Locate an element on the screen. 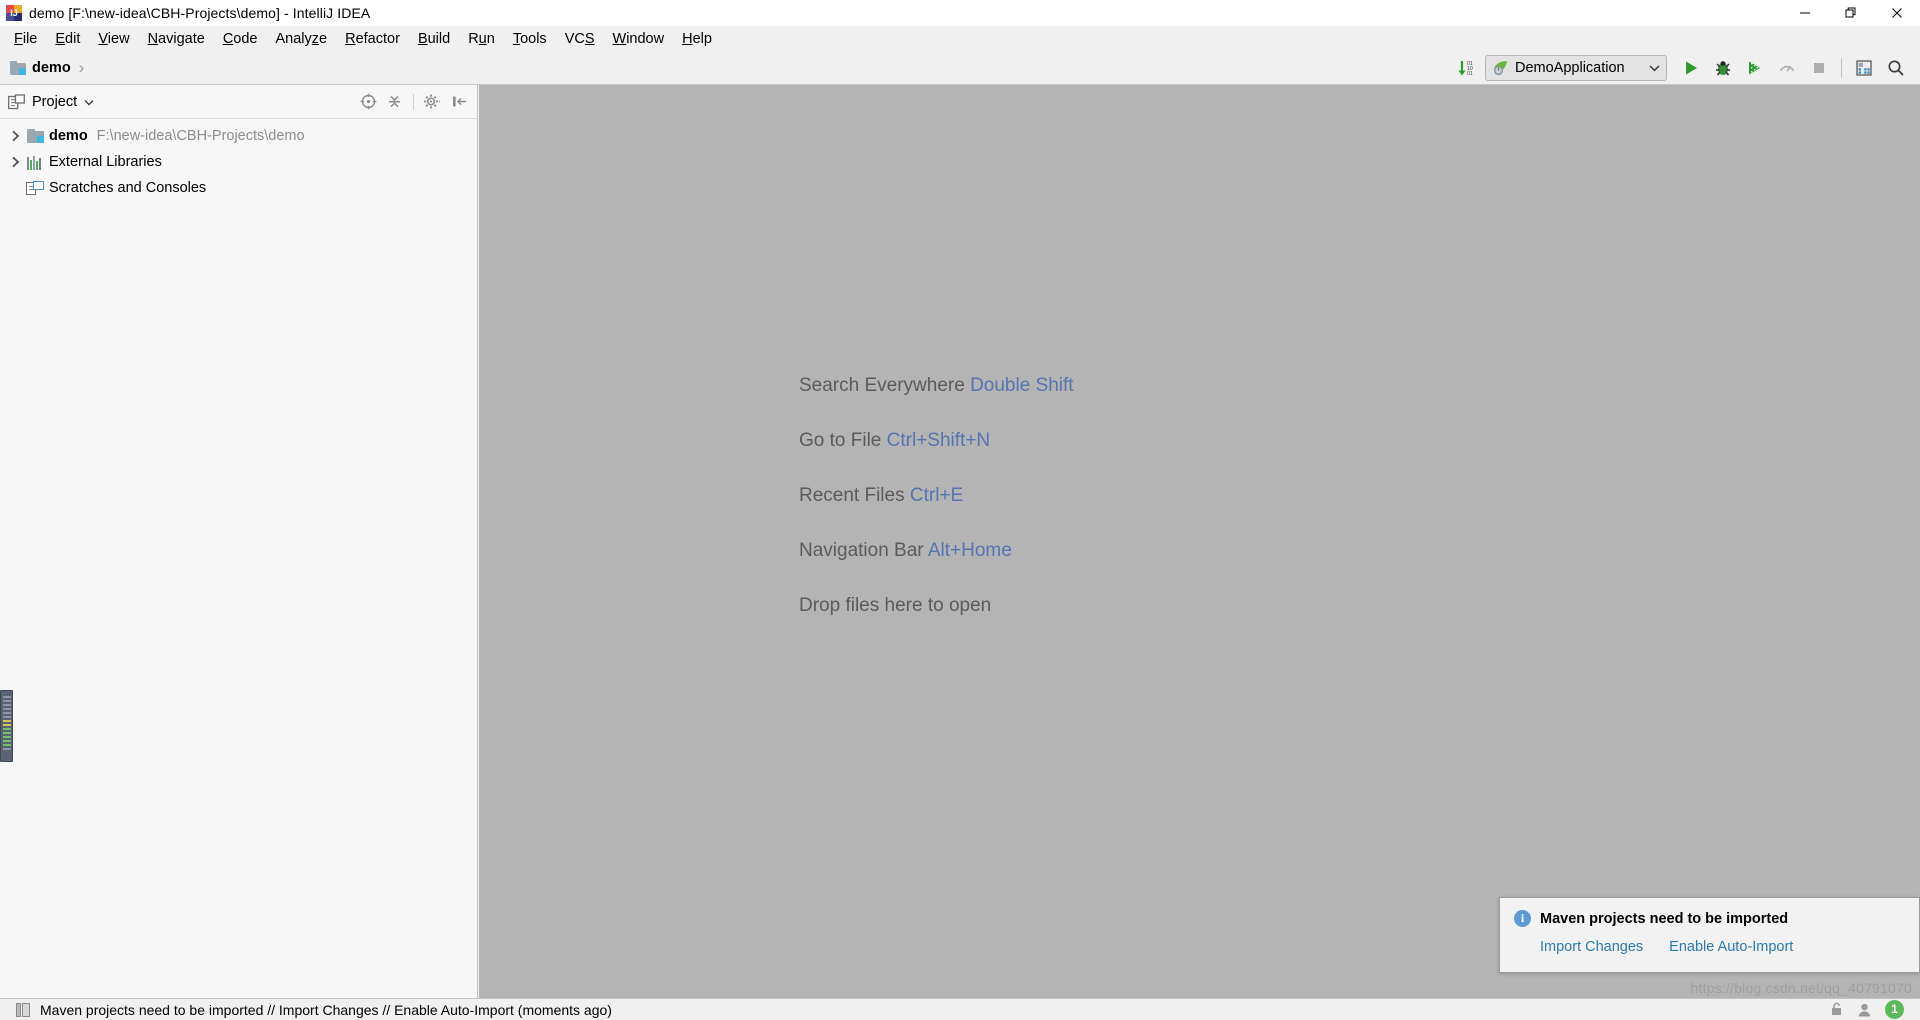 The height and width of the screenshot is (1020, 1920). menu-file-rest: ile is located at coordinates (30, 39).